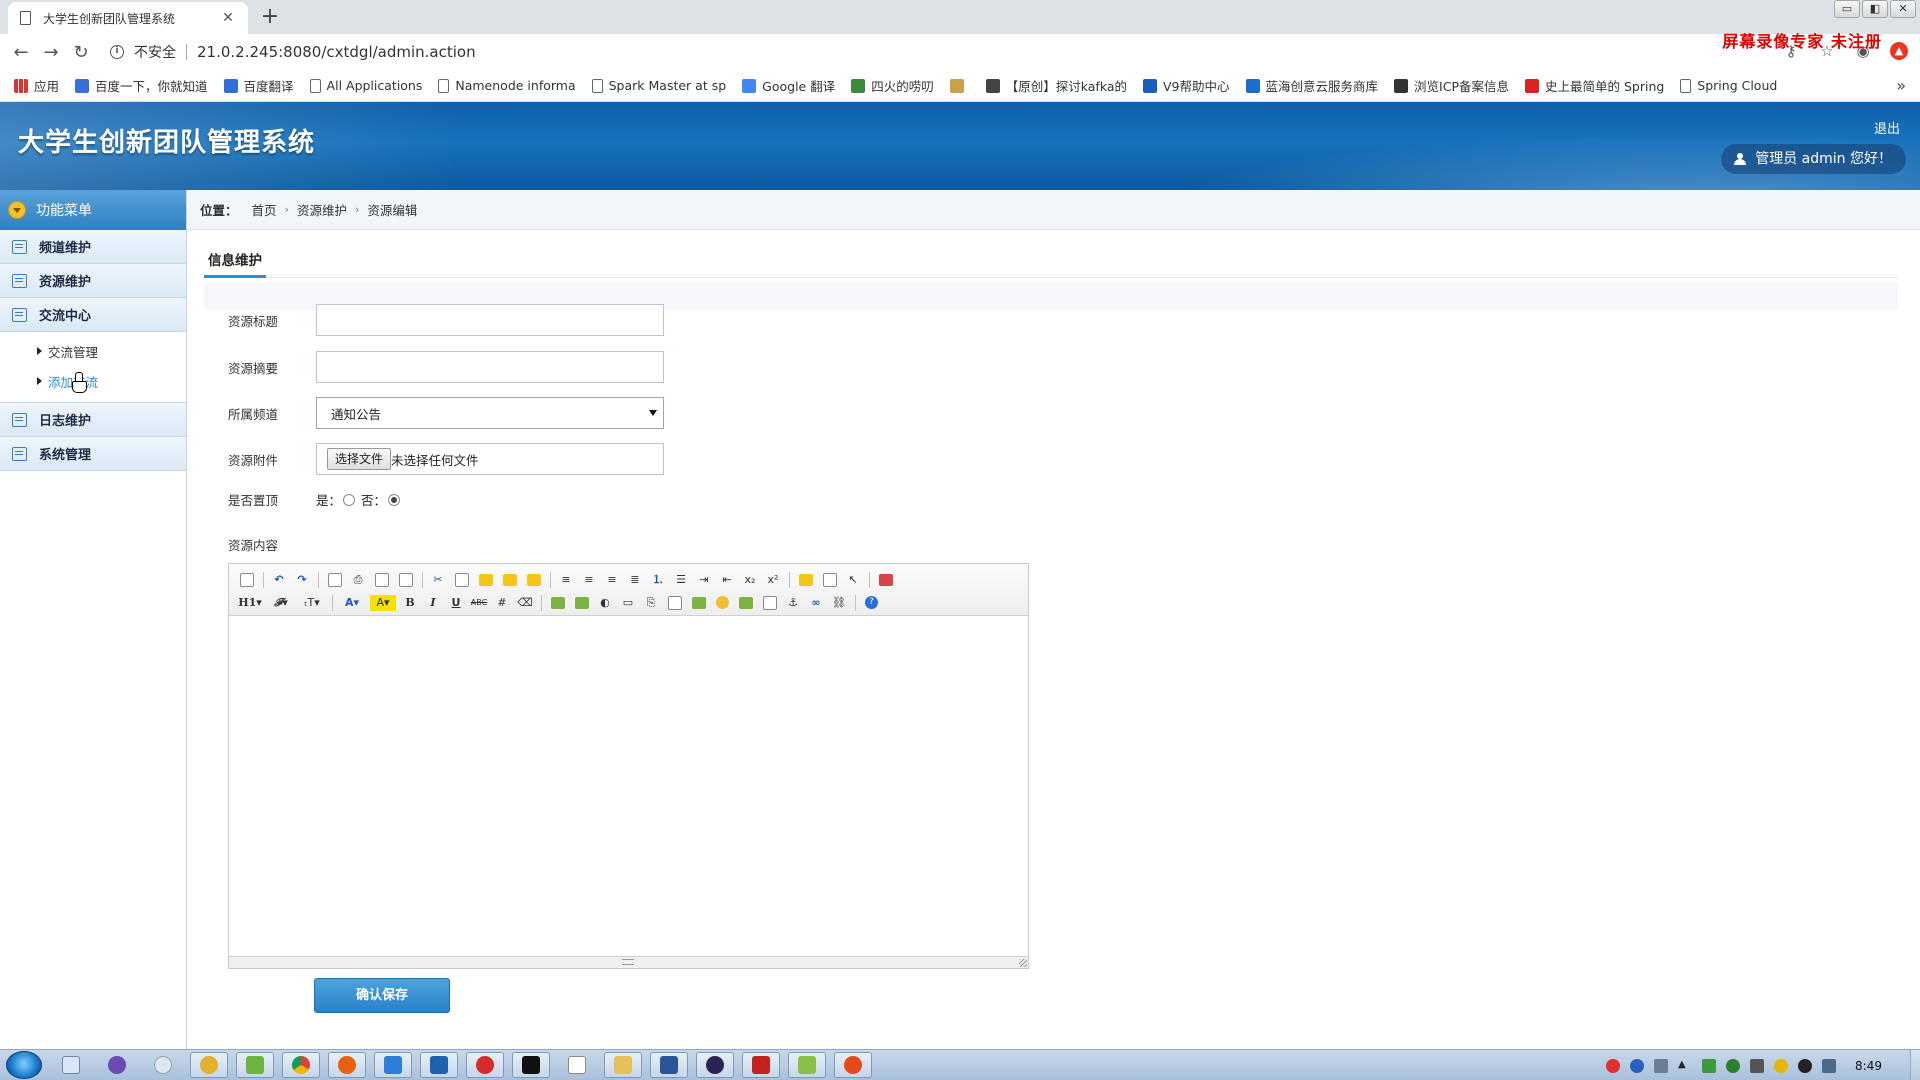 The height and width of the screenshot is (1080, 1920). What do you see at coordinates (1903, 9) in the screenshot?
I see `close-window-button: ✕` at bounding box center [1903, 9].